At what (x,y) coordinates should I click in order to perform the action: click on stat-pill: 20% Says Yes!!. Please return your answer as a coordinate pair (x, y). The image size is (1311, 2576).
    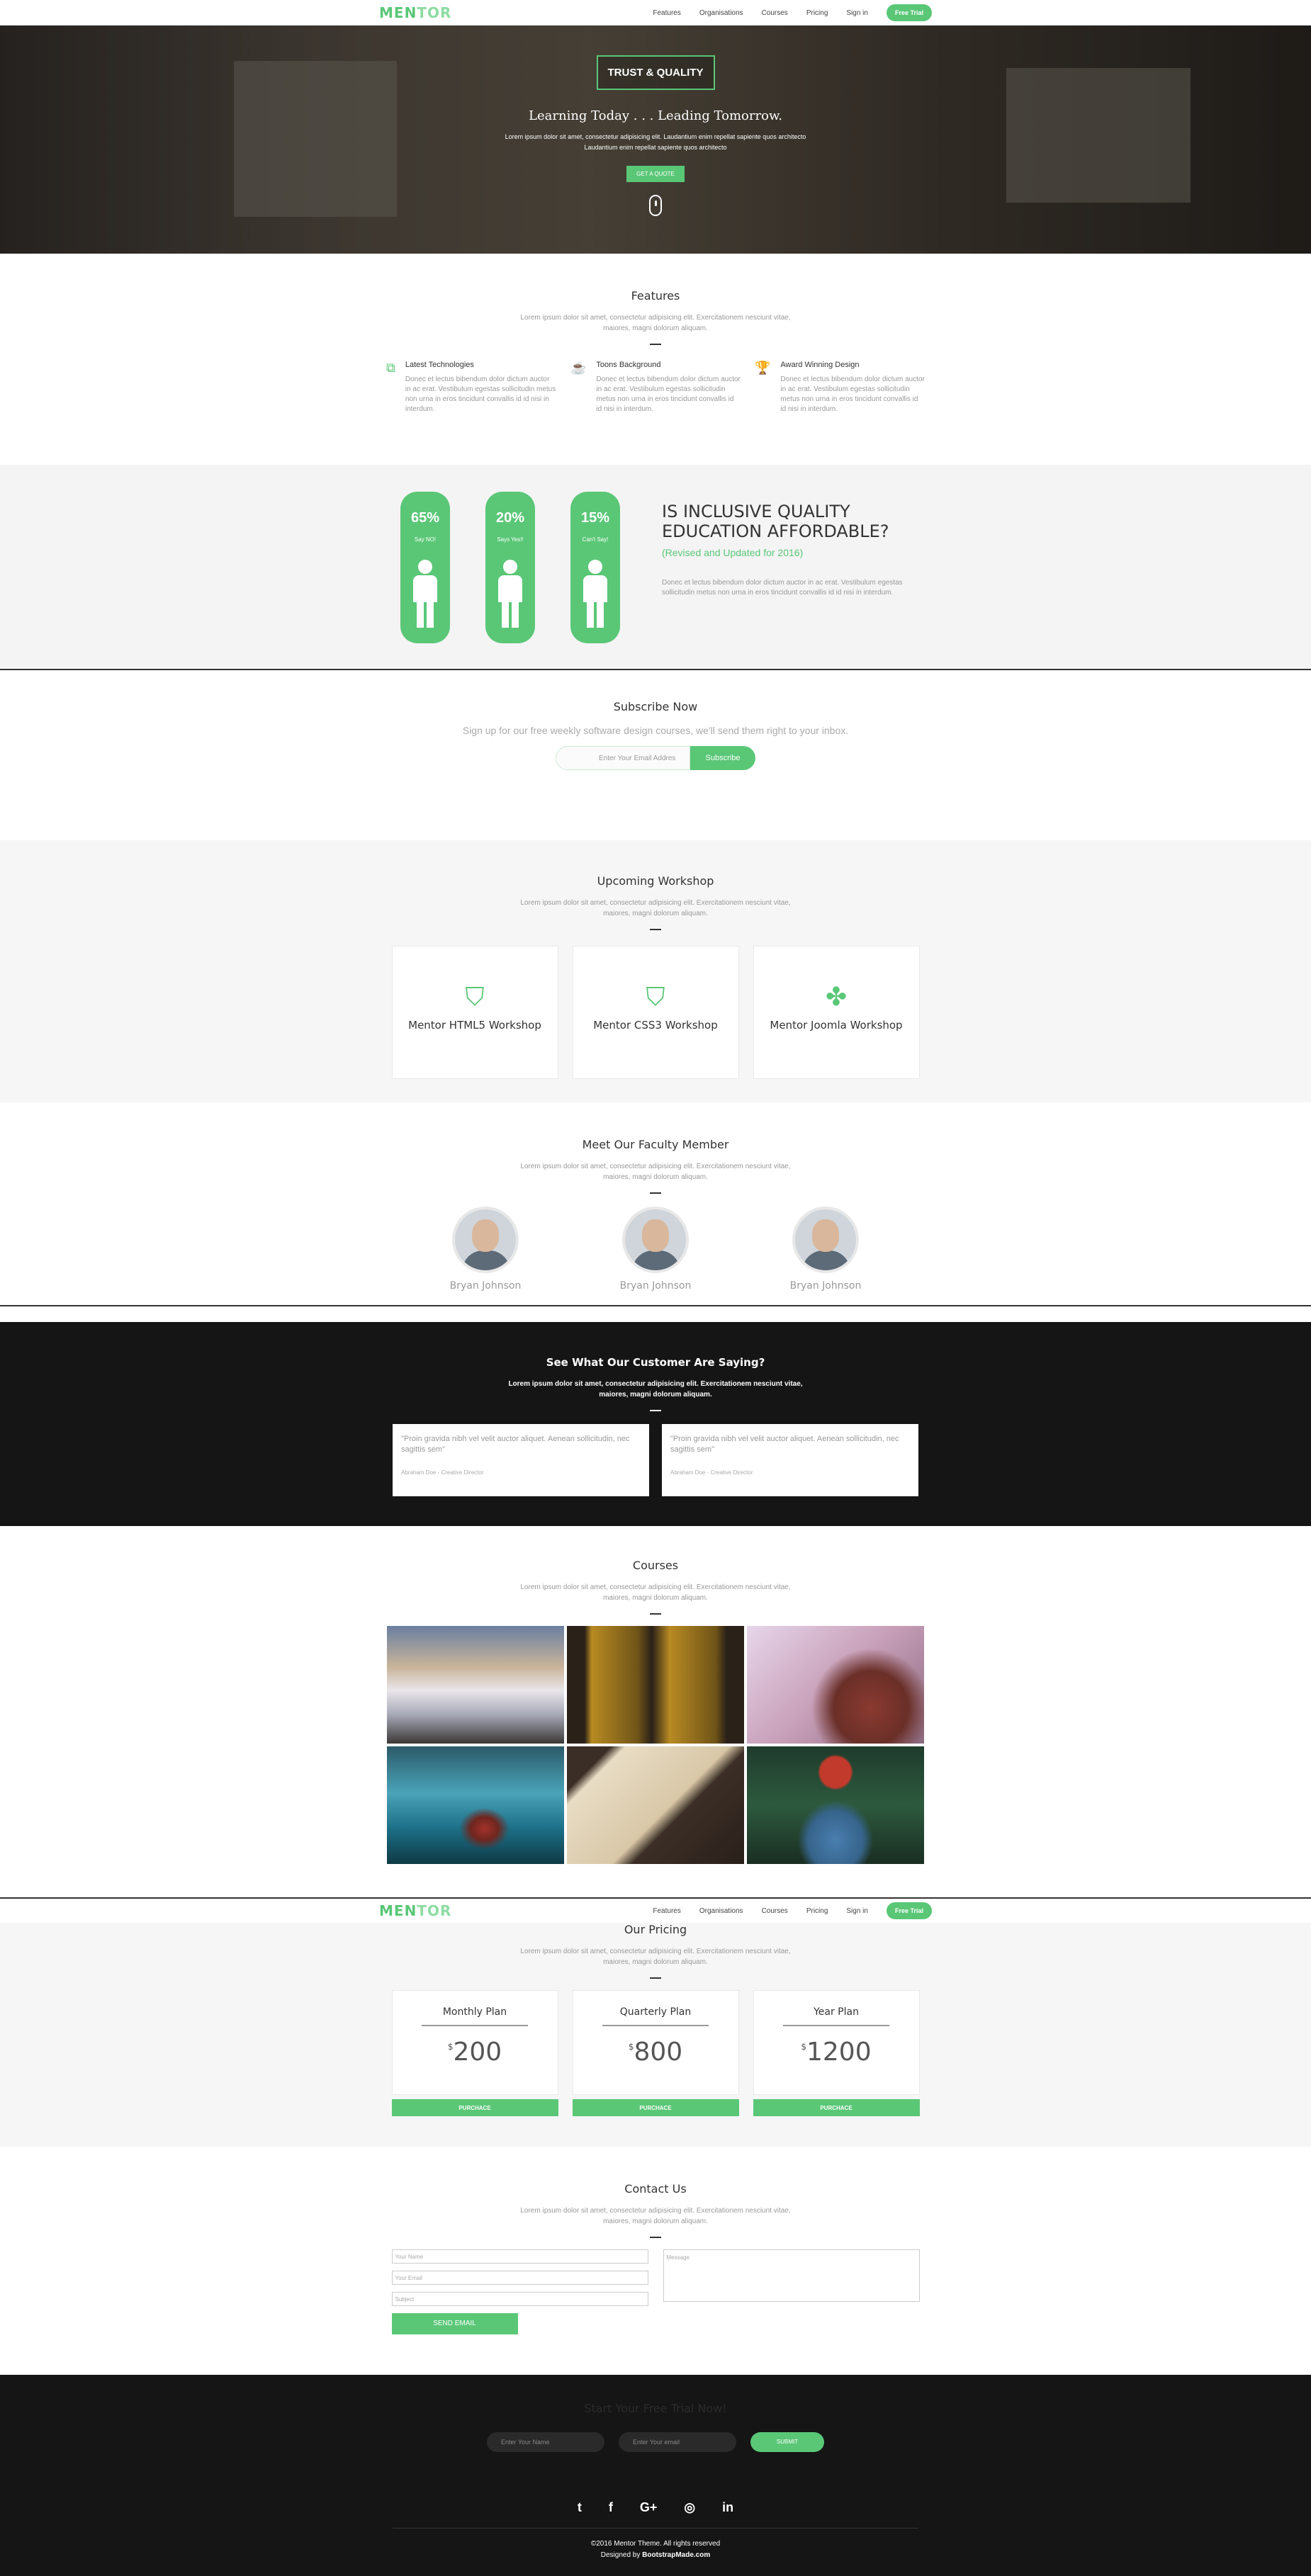
    Looking at the image, I should click on (510, 567).